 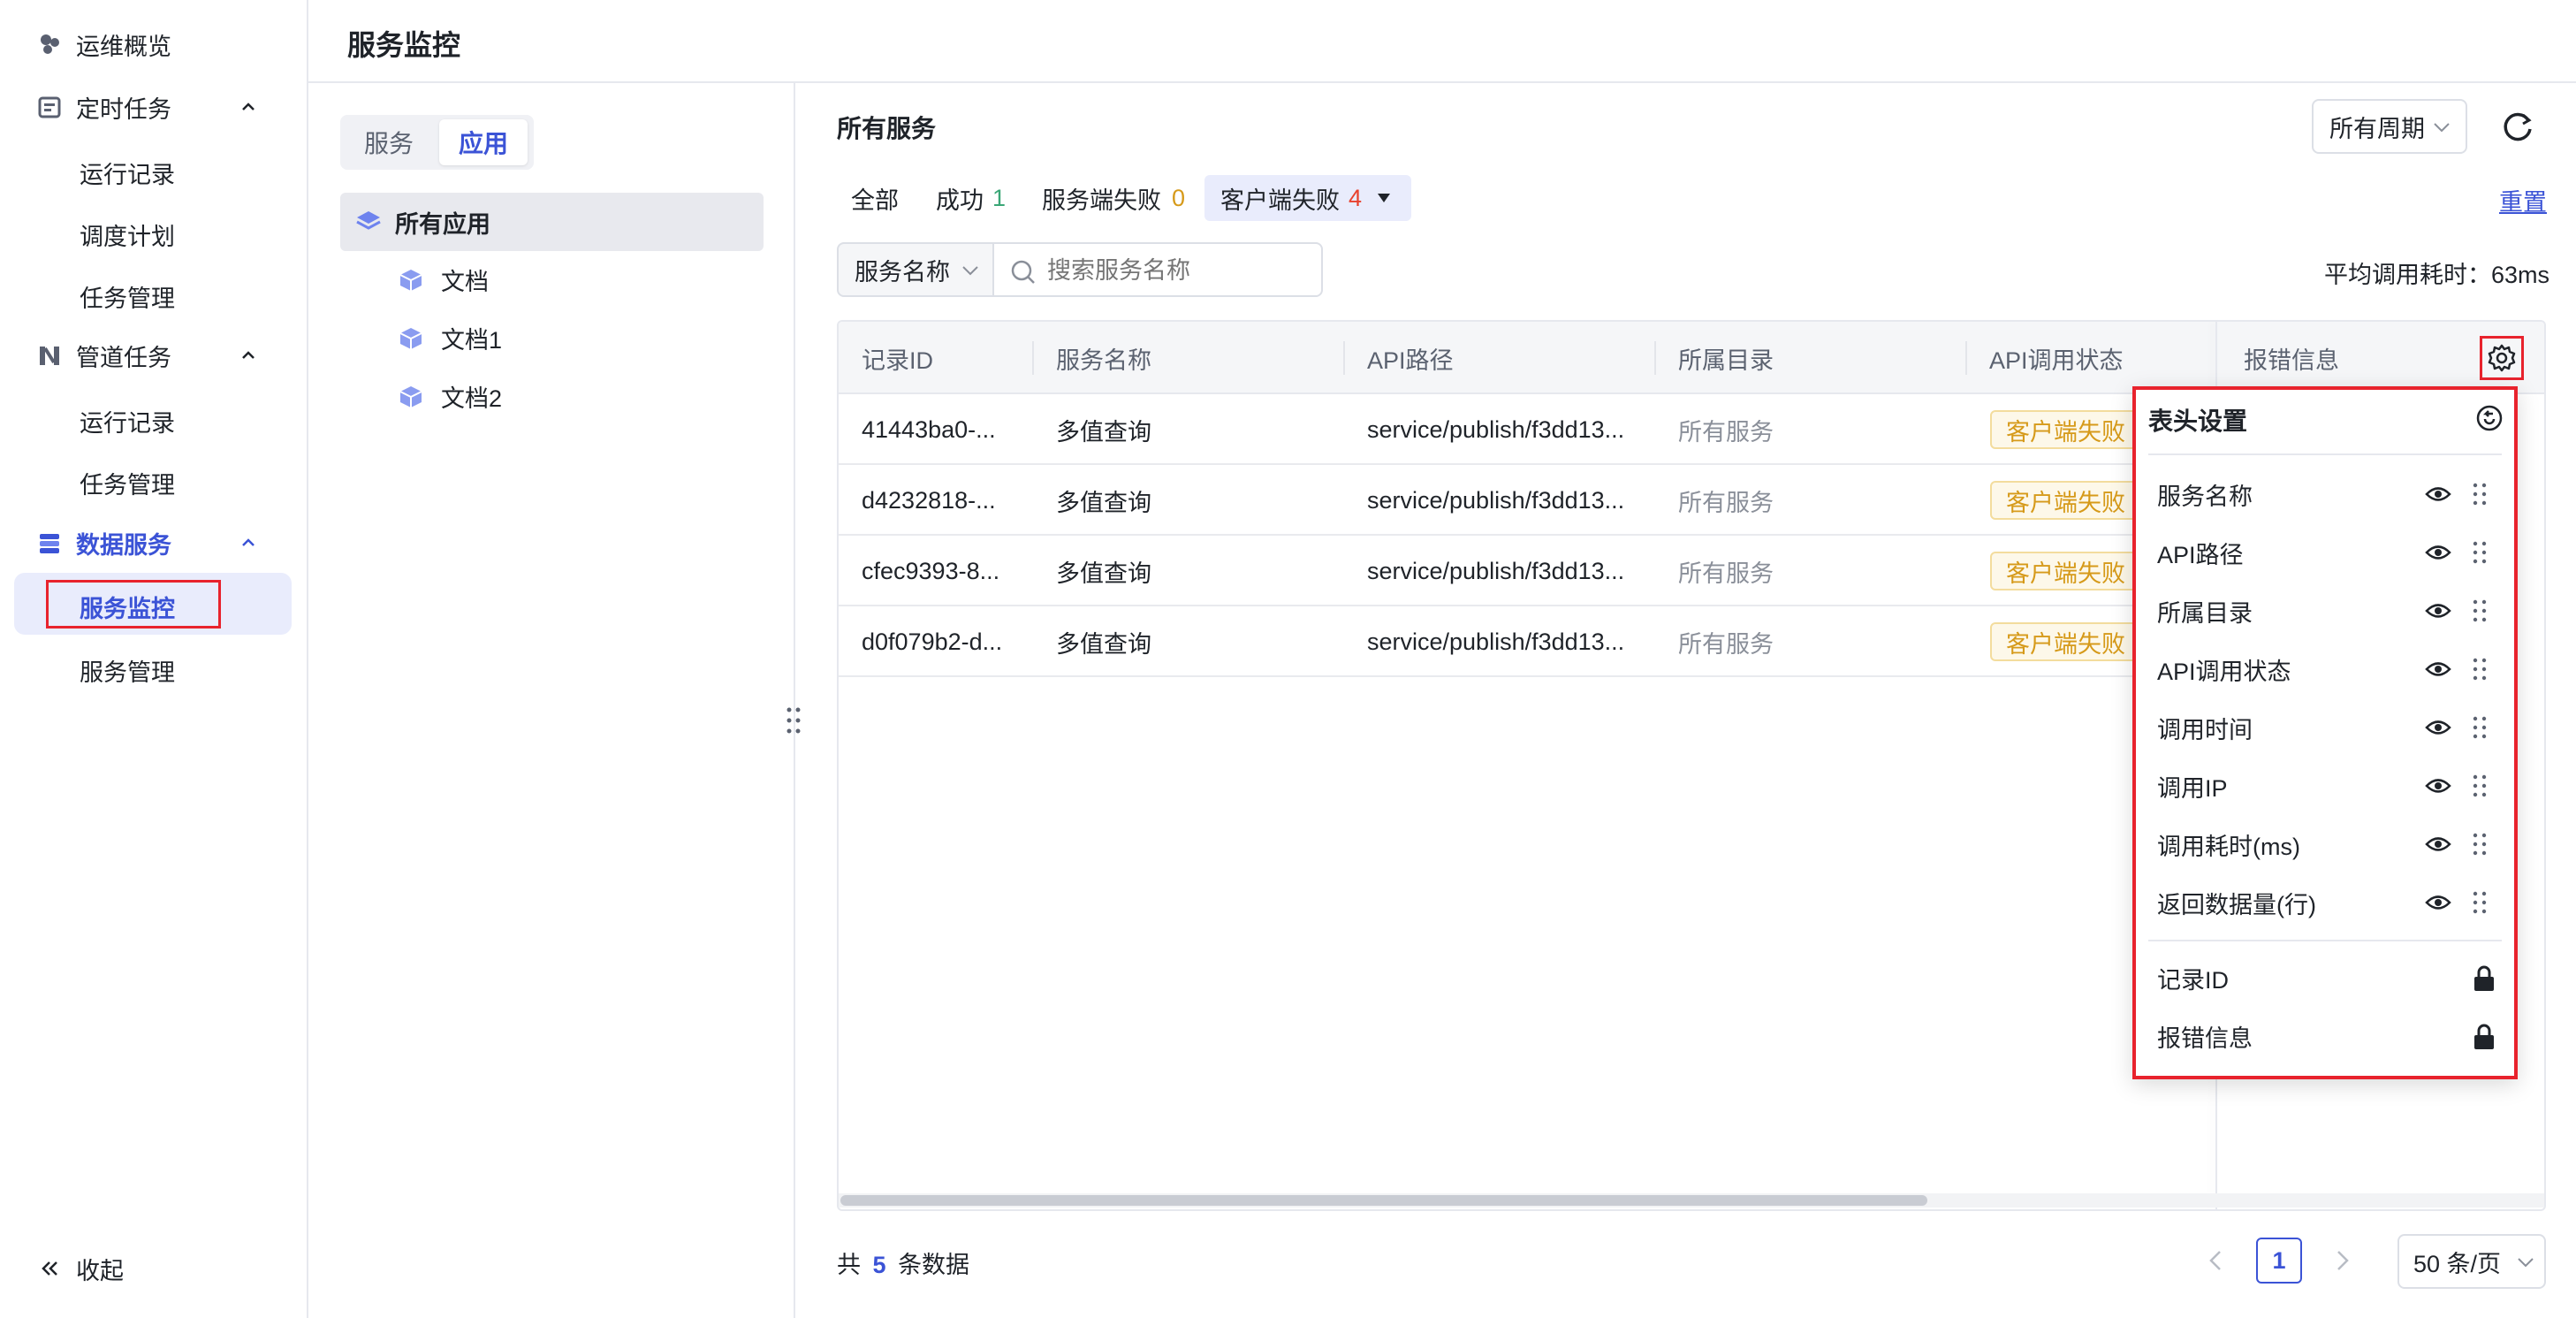 I want to click on nav-scheduled-tasks: 定时任务, so click(x=154, y=107).